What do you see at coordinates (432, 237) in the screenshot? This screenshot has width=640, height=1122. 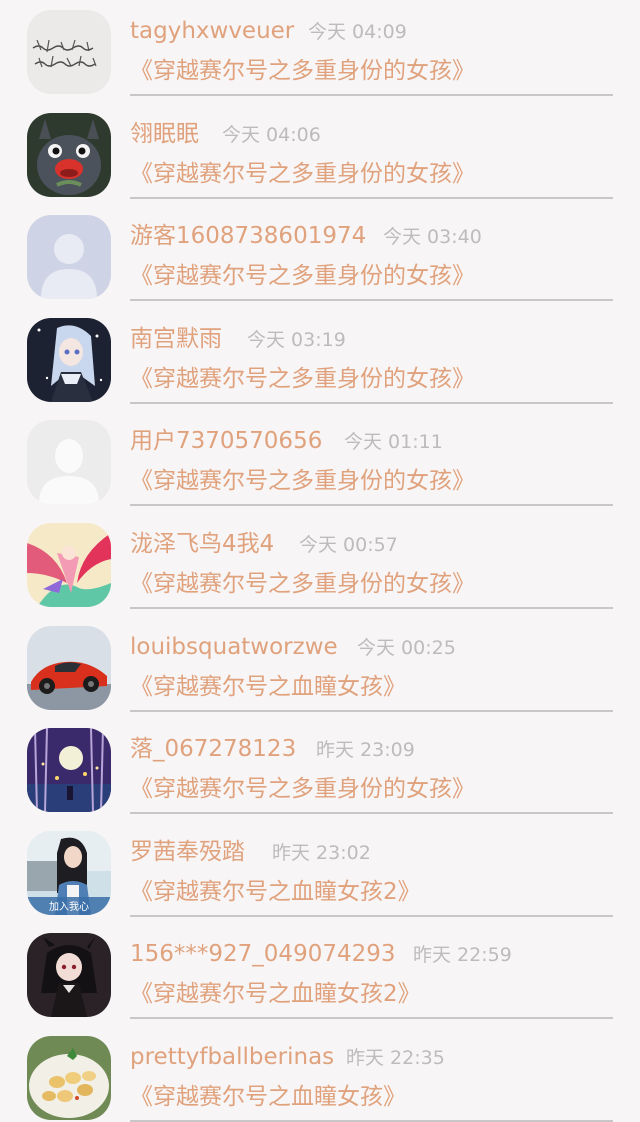 I see `timestamp: 今天 03:40` at bounding box center [432, 237].